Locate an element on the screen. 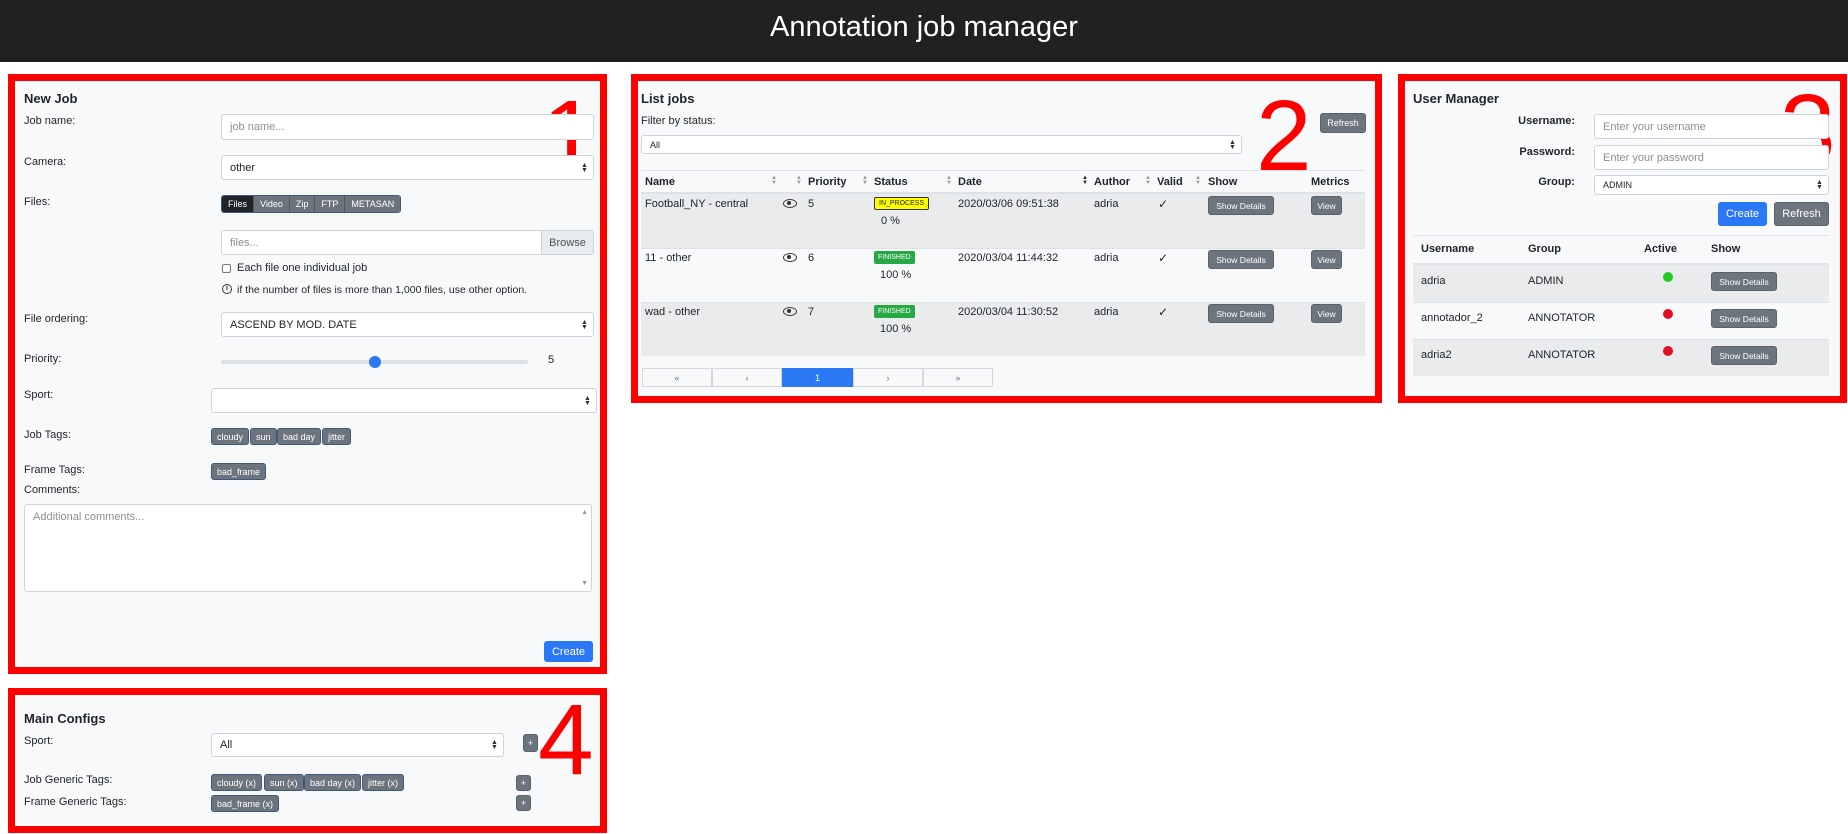  col-priority: Priority is located at coordinates (827, 182).